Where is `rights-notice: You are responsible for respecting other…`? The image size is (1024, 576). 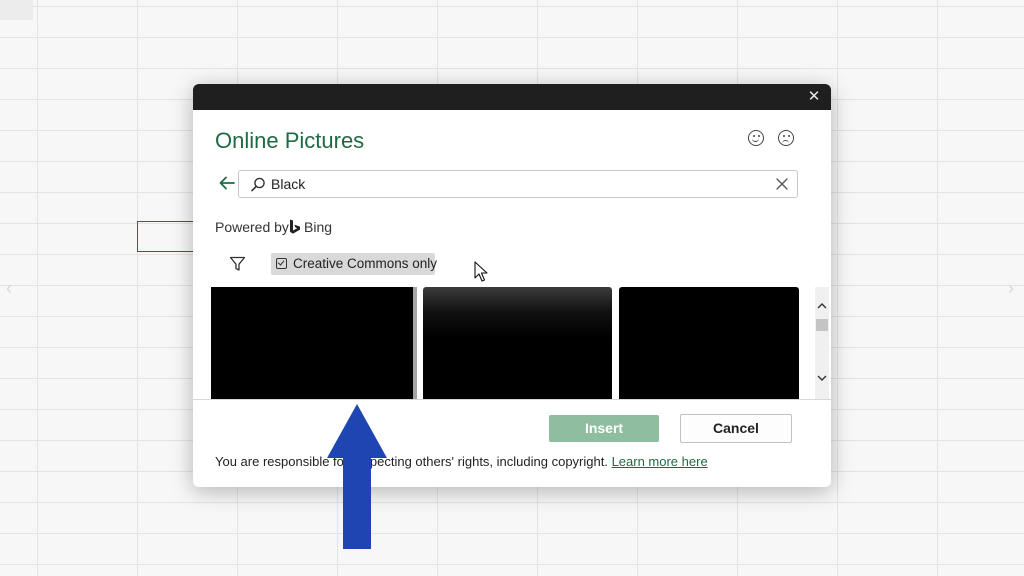
rights-notice: You are responsible for respecting other… is located at coordinates (461, 461).